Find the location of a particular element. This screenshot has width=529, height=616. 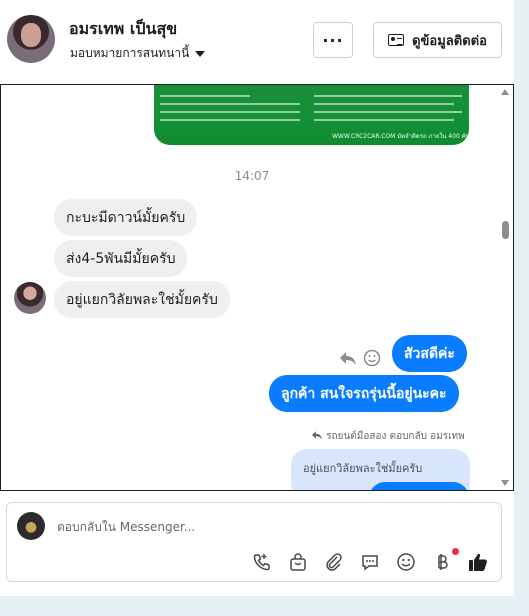

scroll-down-arrow-icon is located at coordinates (505, 483).